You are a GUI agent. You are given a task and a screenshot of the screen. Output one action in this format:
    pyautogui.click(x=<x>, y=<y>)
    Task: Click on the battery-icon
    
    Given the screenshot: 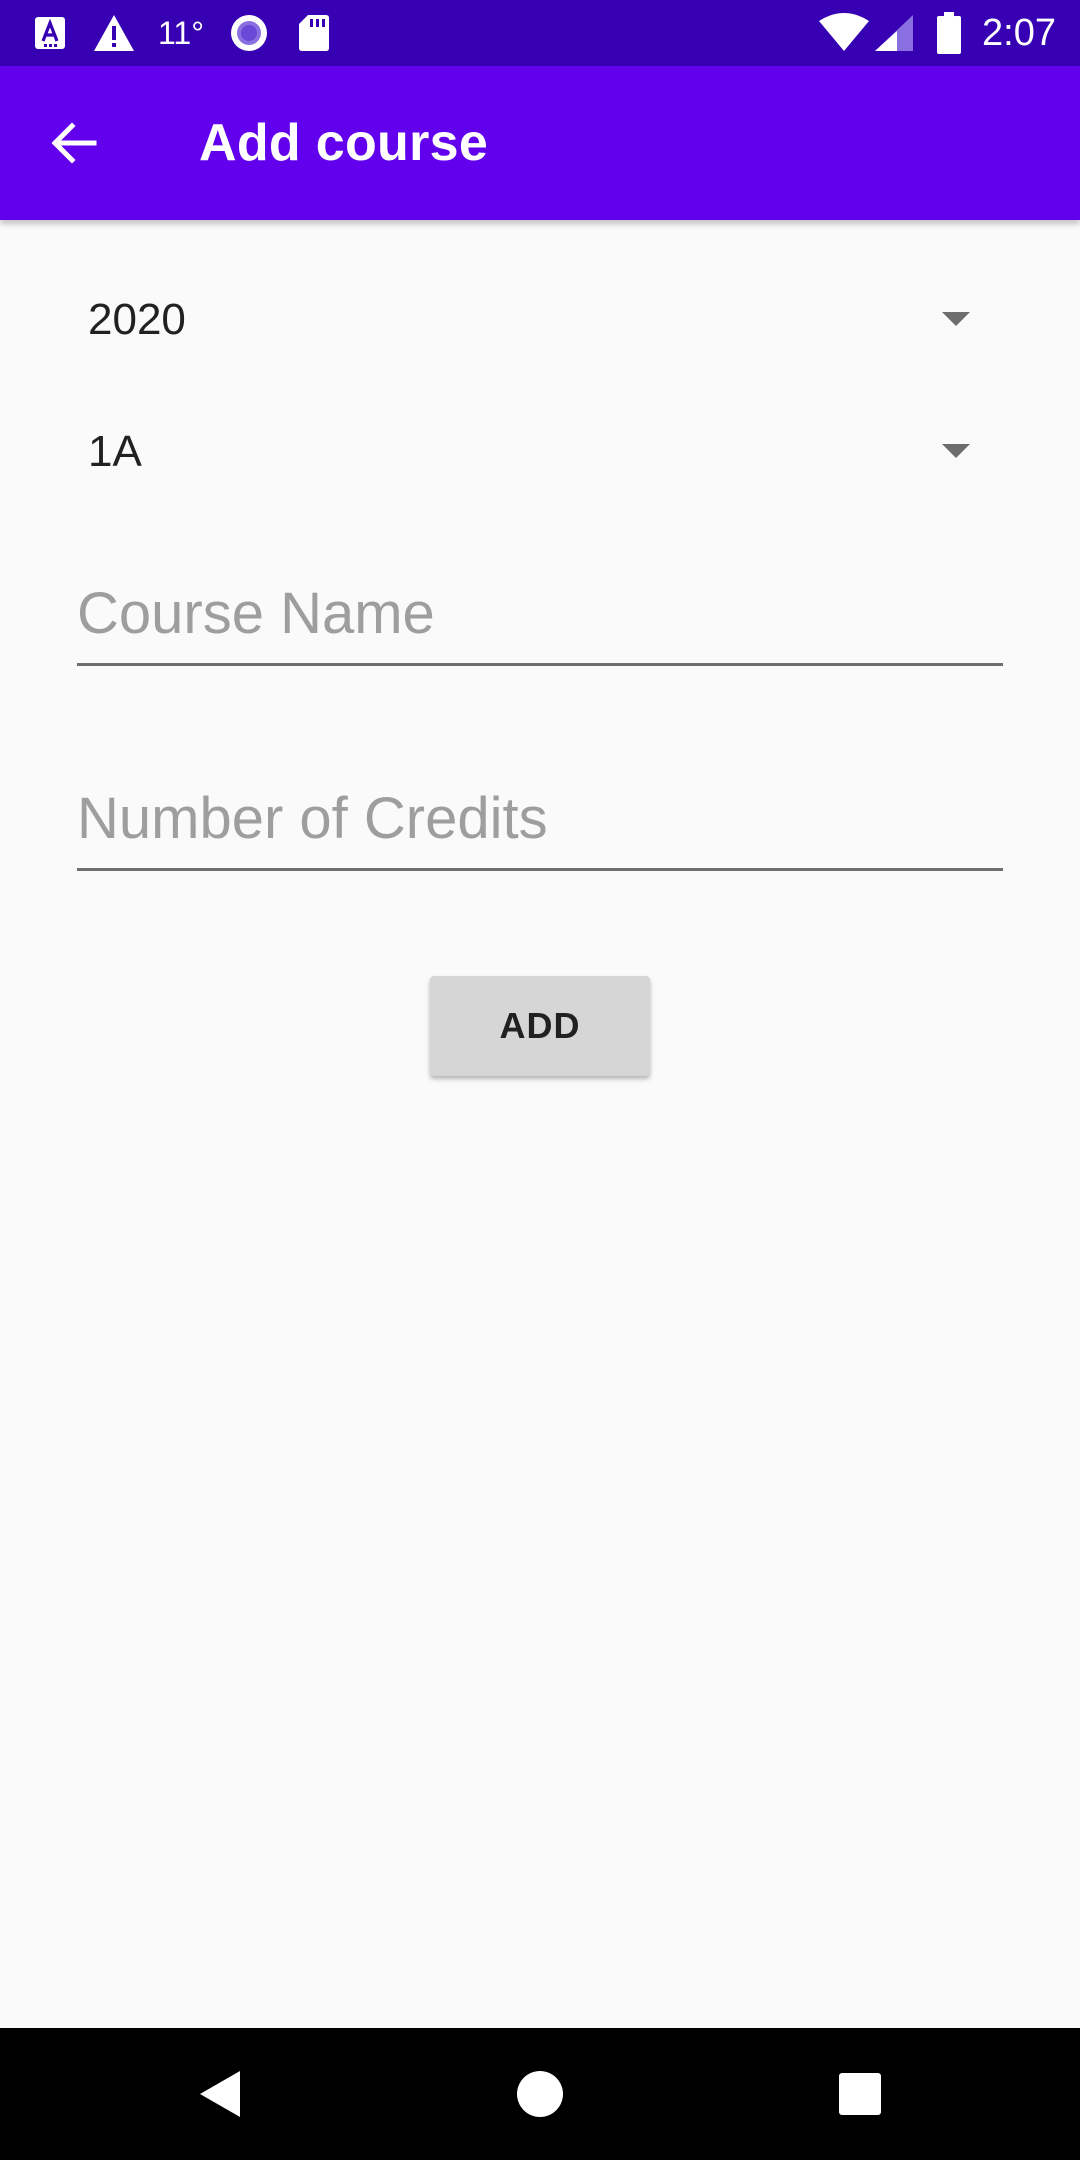 What is the action you would take?
    pyautogui.click(x=949, y=33)
    